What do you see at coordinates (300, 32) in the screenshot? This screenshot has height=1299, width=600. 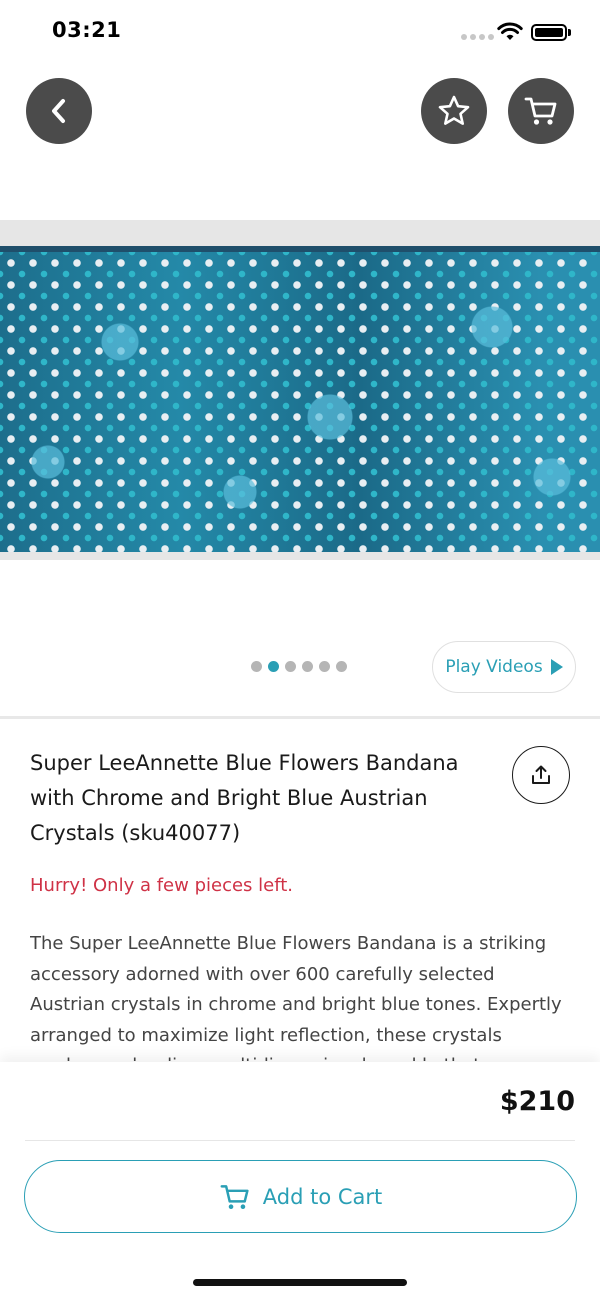 I see `status-bar: 03:21` at bounding box center [300, 32].